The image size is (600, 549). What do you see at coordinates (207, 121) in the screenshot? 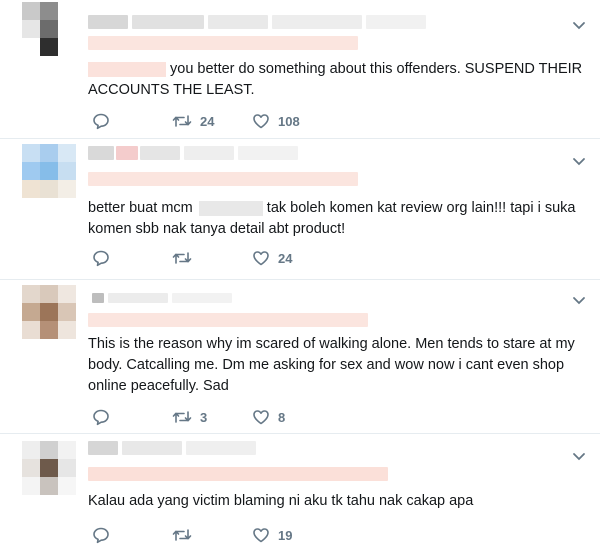
I see `retweet-count: 24` at bounding box center [207, 121].